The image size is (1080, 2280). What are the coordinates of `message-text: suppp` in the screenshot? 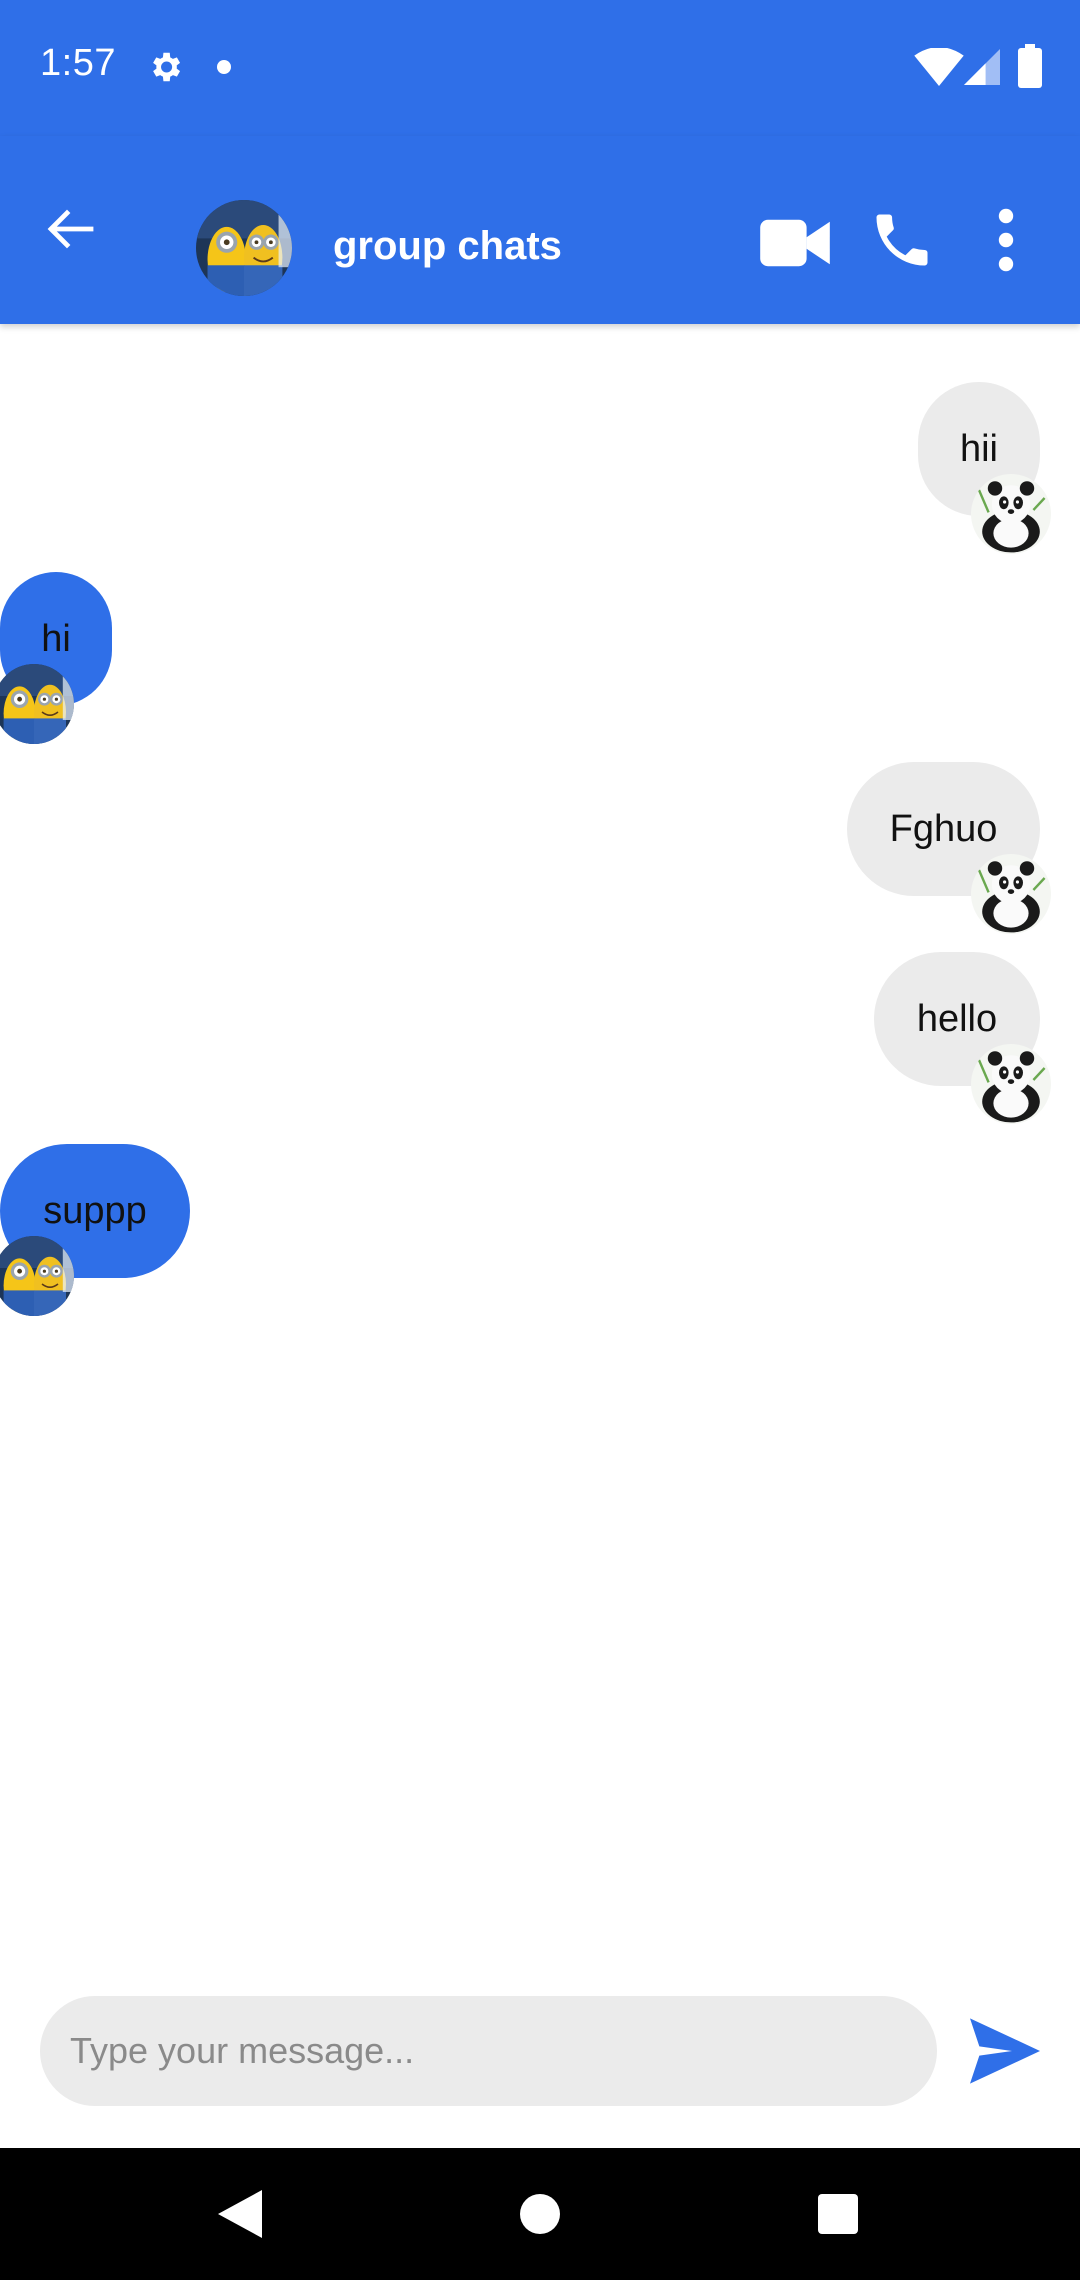 It's located at (95, 1210).